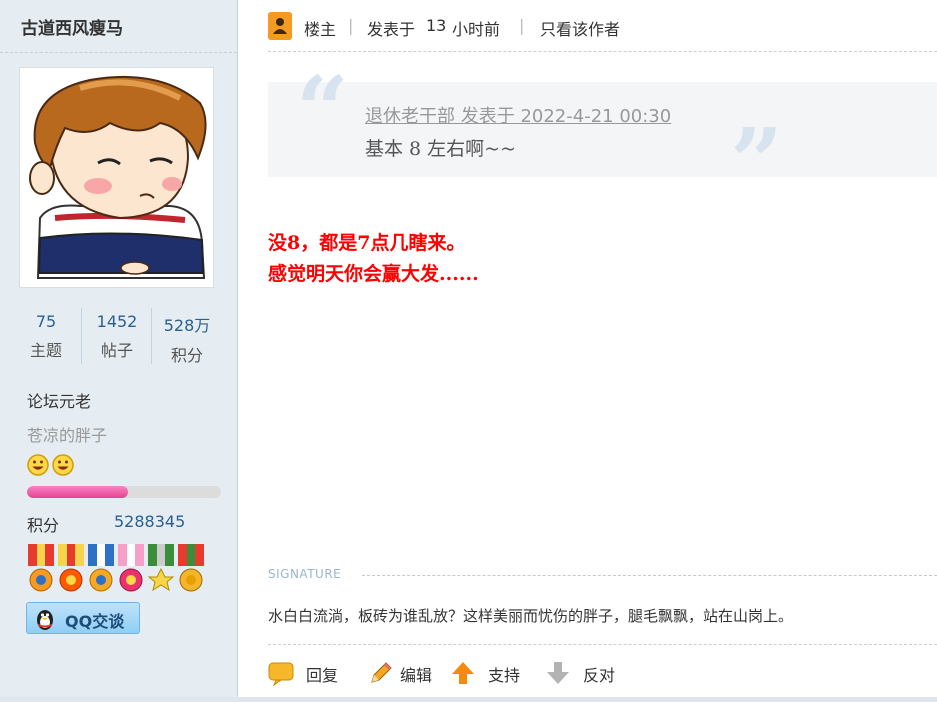 This screenshot has height=702, width=937. What do you see at coordinates (59, 400) in the screenshot?
I see `rank-title: 论坛元老` at bounding box center [59, 400].